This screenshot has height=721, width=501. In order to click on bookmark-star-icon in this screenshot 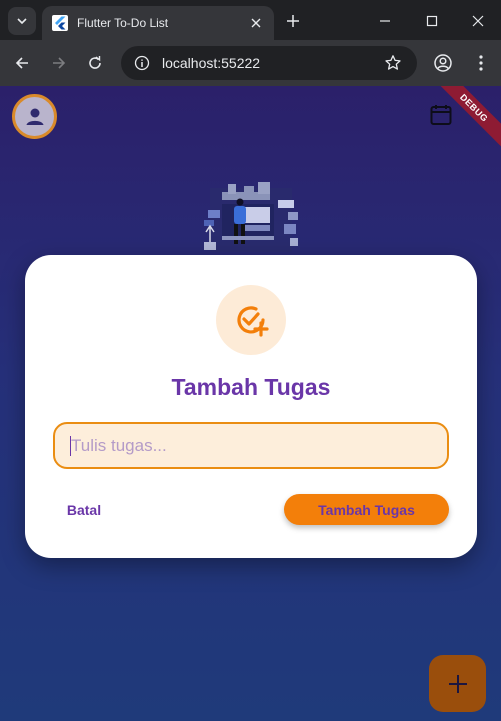, I will do `click(393, 63)`.